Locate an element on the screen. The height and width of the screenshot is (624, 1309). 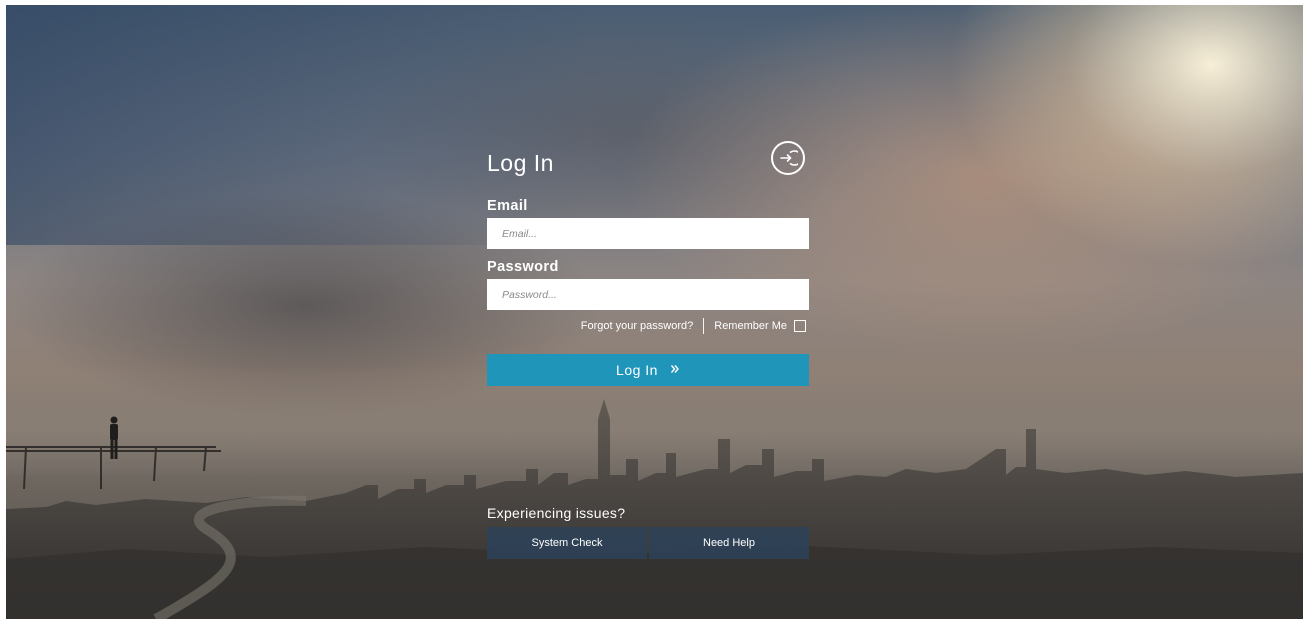
page-title: Log In is located at coordinates (520, 163).